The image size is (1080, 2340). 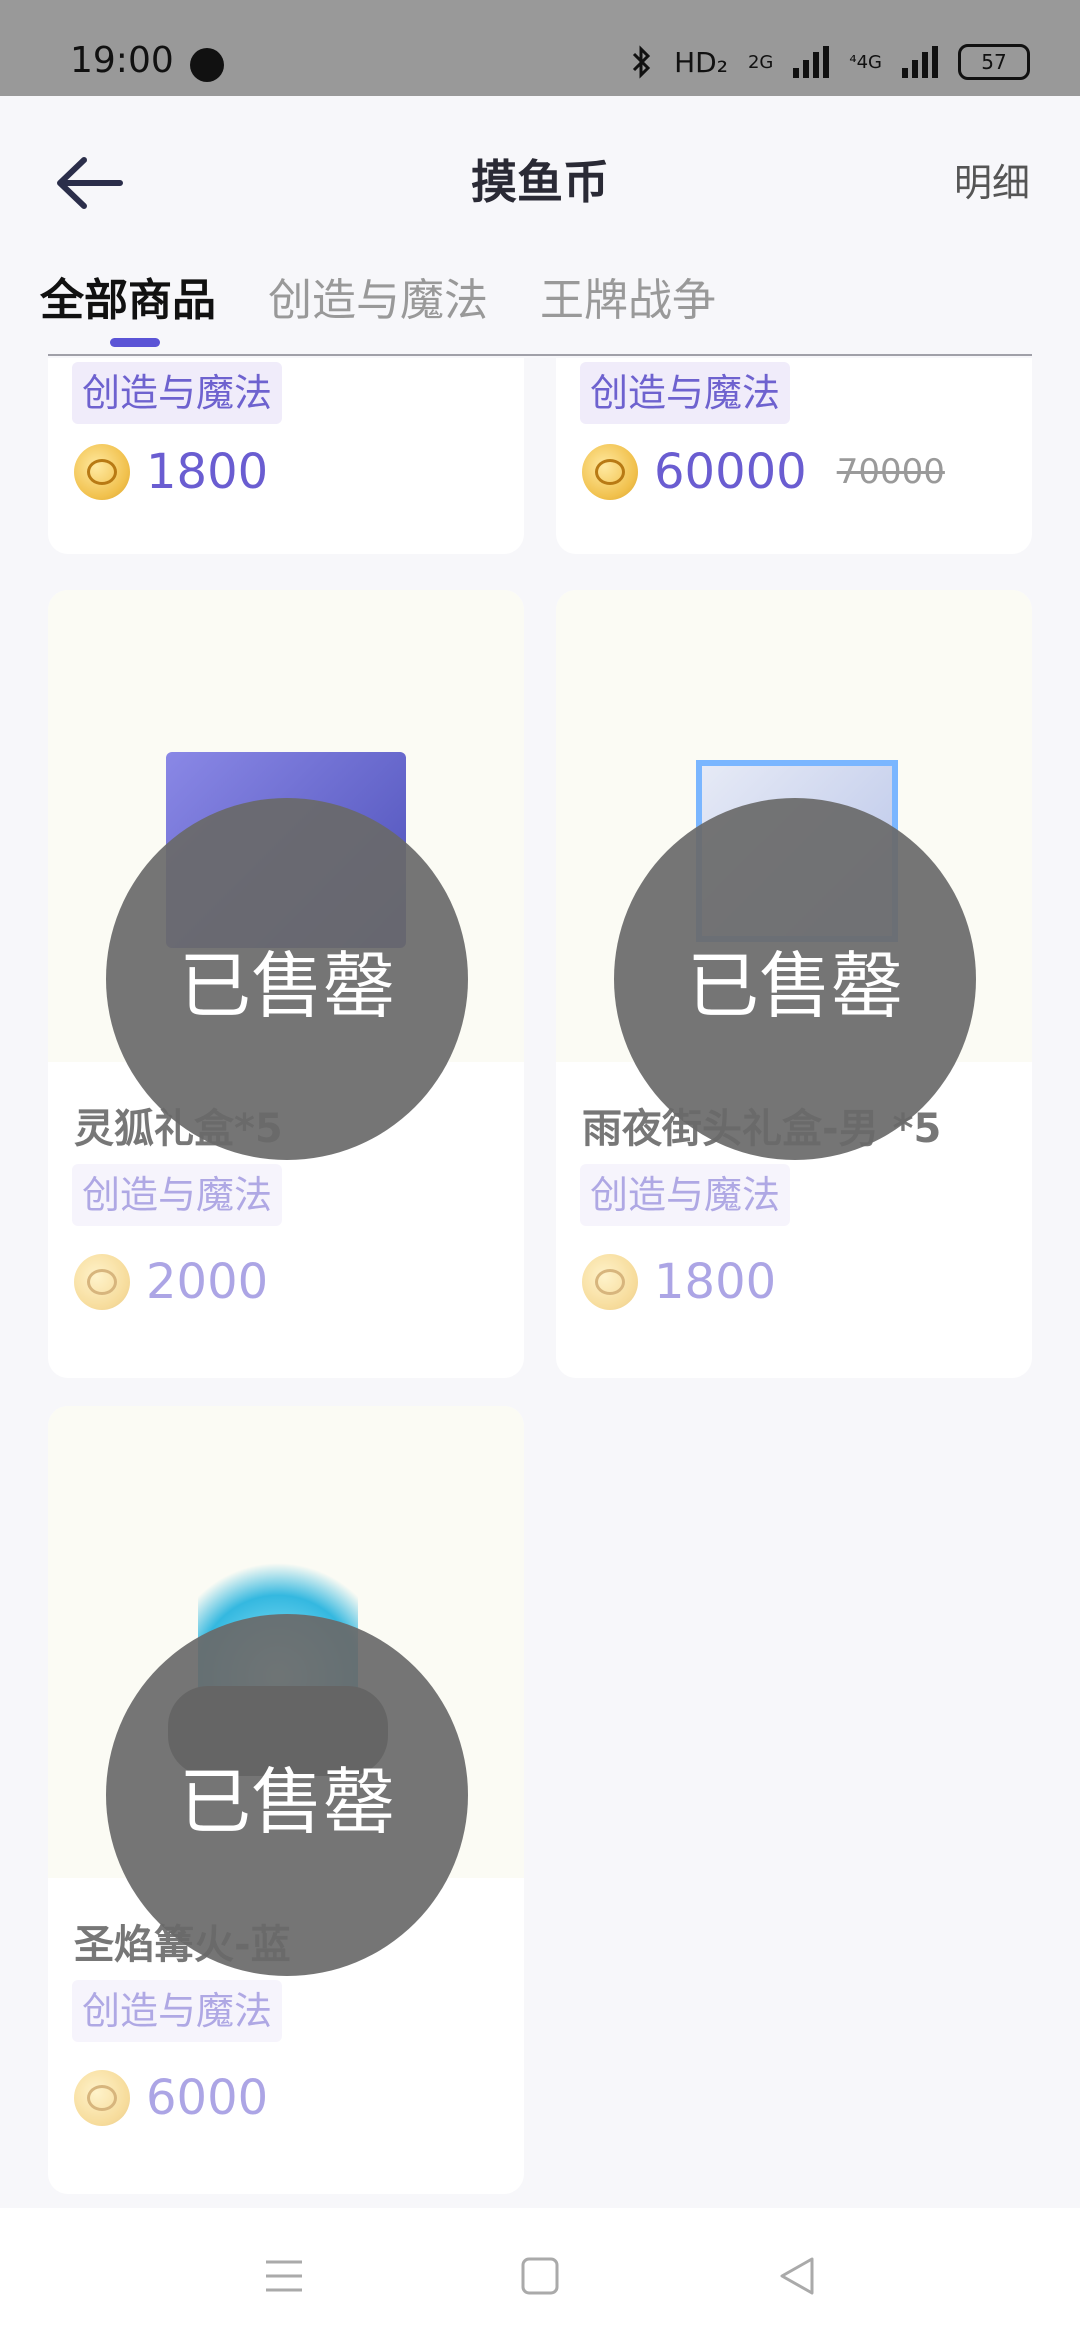 What do you see at coordinates (540, 355) in the screenshot?
I see `tab-divider` at bounding box center [540, 355].